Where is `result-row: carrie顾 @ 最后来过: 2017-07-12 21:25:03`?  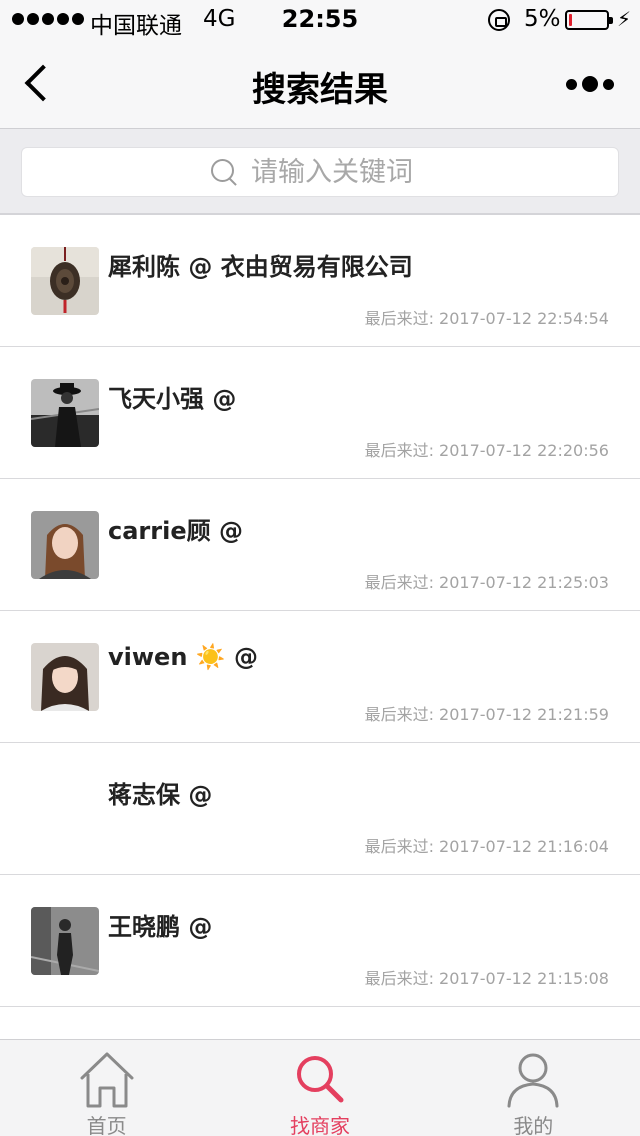 result-row: carrie顾 @ 最后来过: 2017-07-12 21:25:03 is located at coordinates (320, 545).